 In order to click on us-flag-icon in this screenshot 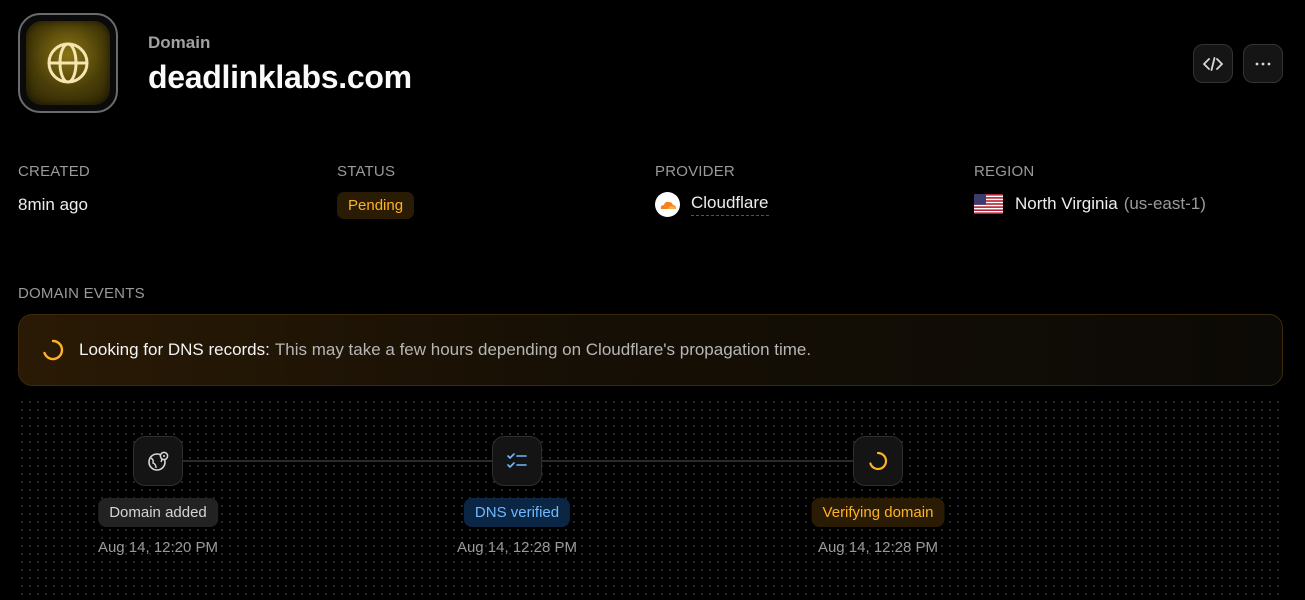, I will do `click(988, 204)`.